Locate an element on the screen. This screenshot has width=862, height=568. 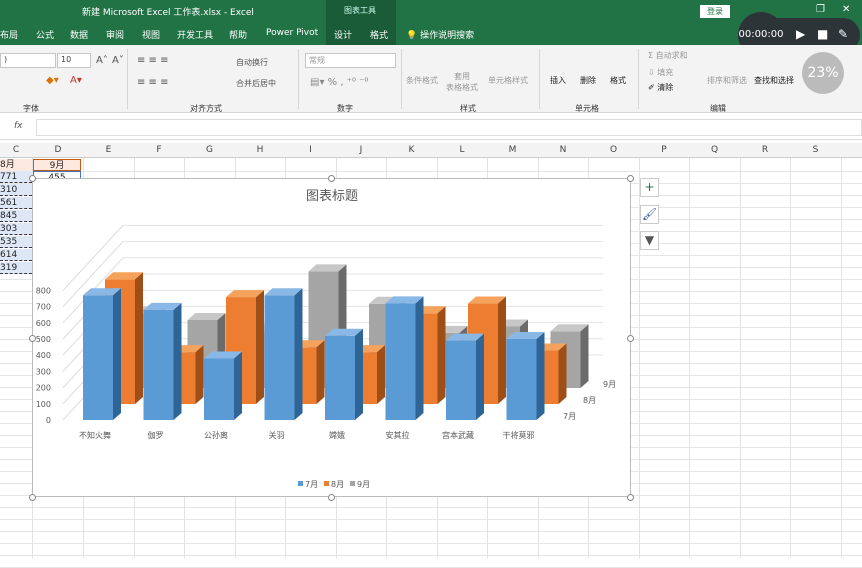
tell-me: 💡 操作说明搜索 is located at coordinates (440, 34).